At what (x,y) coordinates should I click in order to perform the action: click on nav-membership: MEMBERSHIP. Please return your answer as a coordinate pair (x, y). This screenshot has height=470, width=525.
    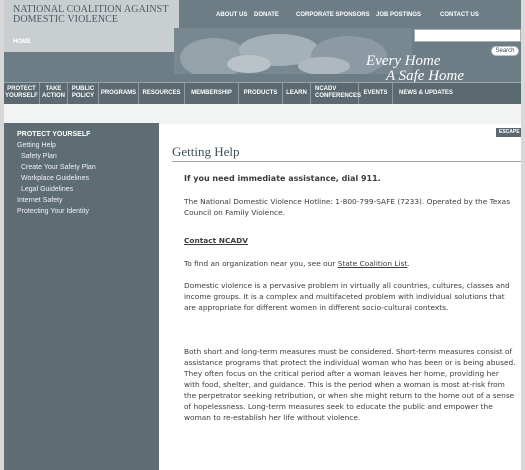
    Looking at the image, I should click on (212, 93).